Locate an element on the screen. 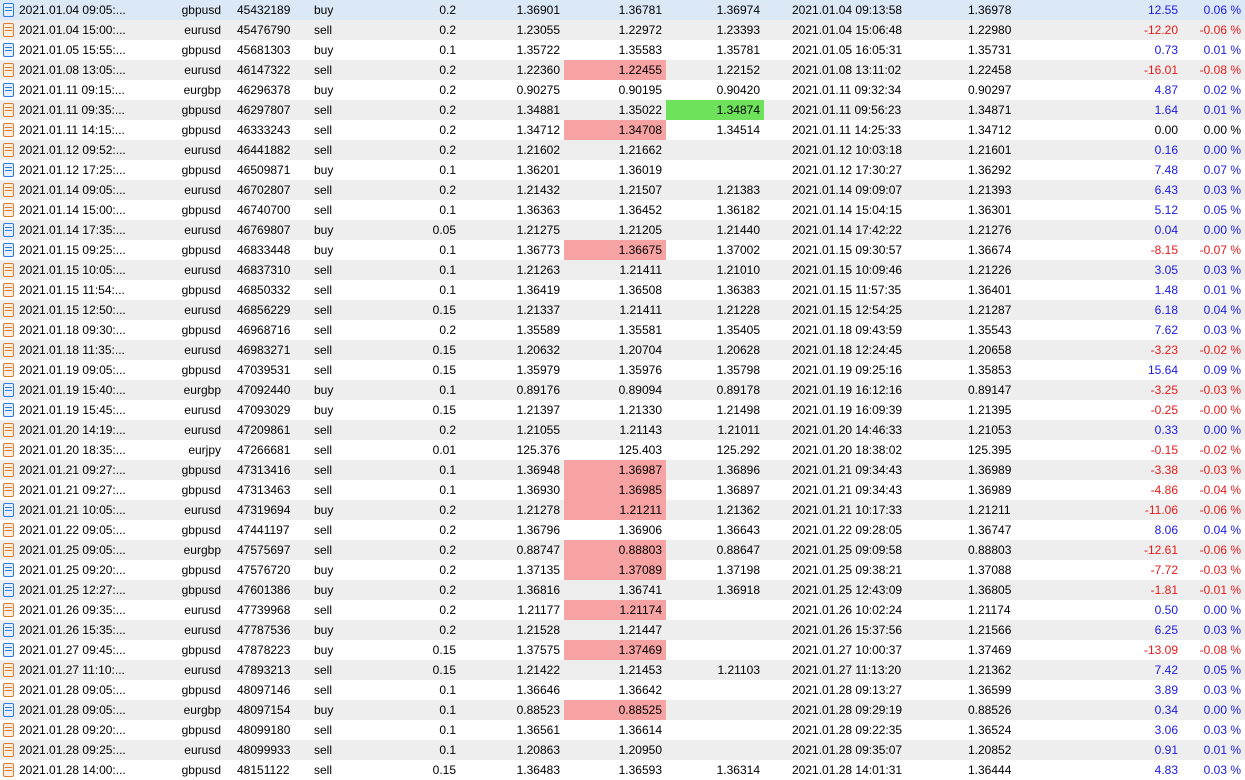 The width and height of the screenshot is (1245, 780). ticket-cell: 46509871 is located at coordinates (264, 170).